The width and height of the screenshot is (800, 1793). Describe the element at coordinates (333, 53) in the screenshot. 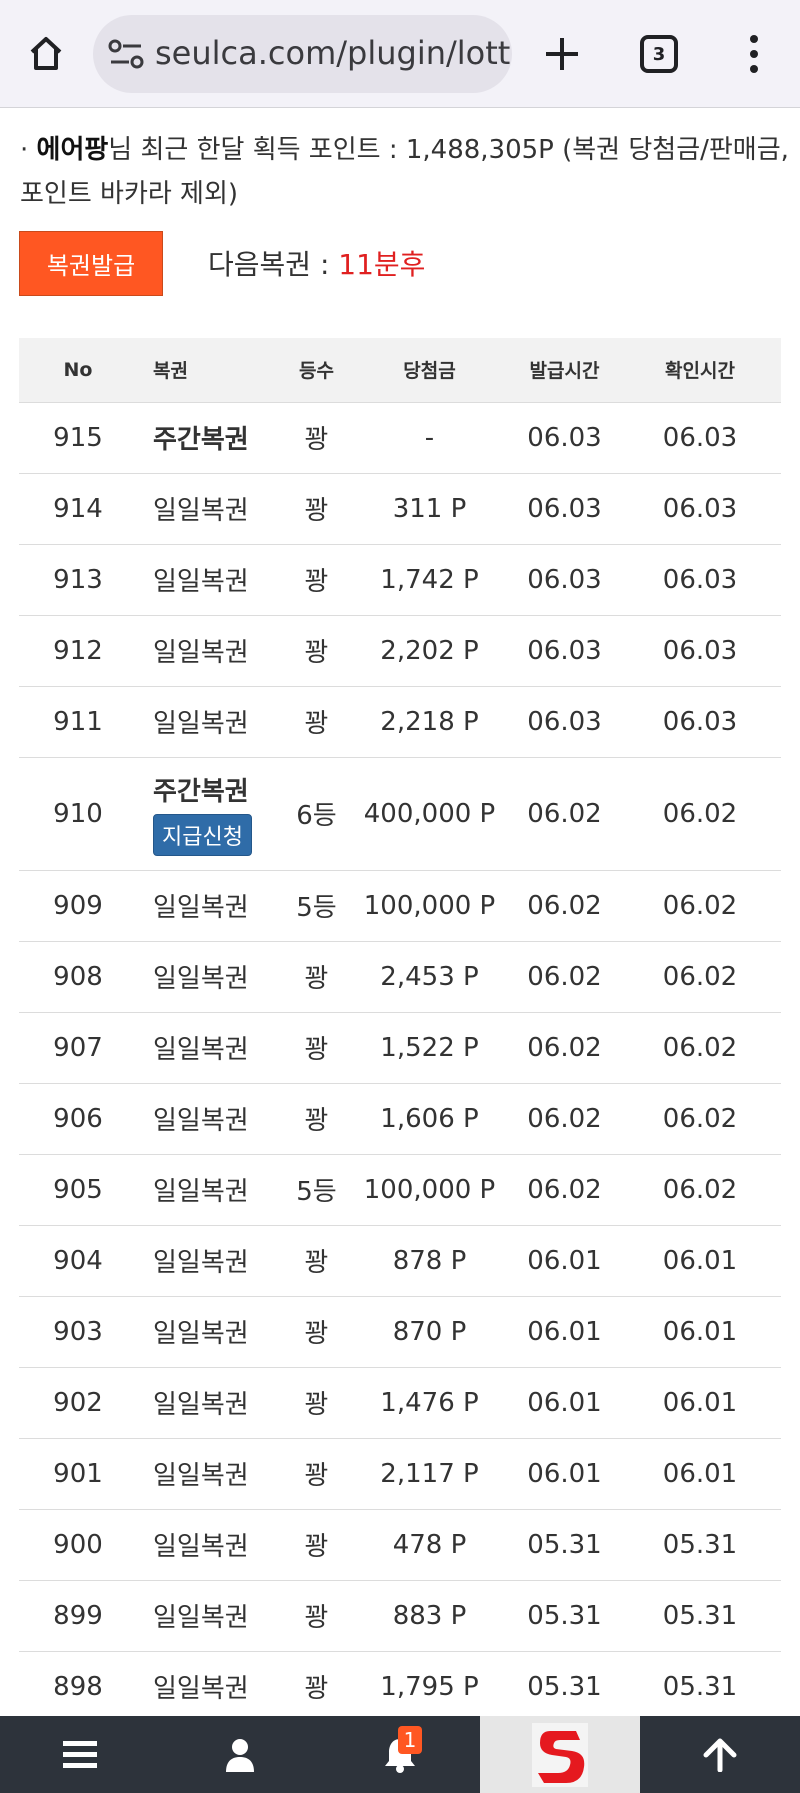

I see `url-text: seulca.com/plugin/lotto` at that location.